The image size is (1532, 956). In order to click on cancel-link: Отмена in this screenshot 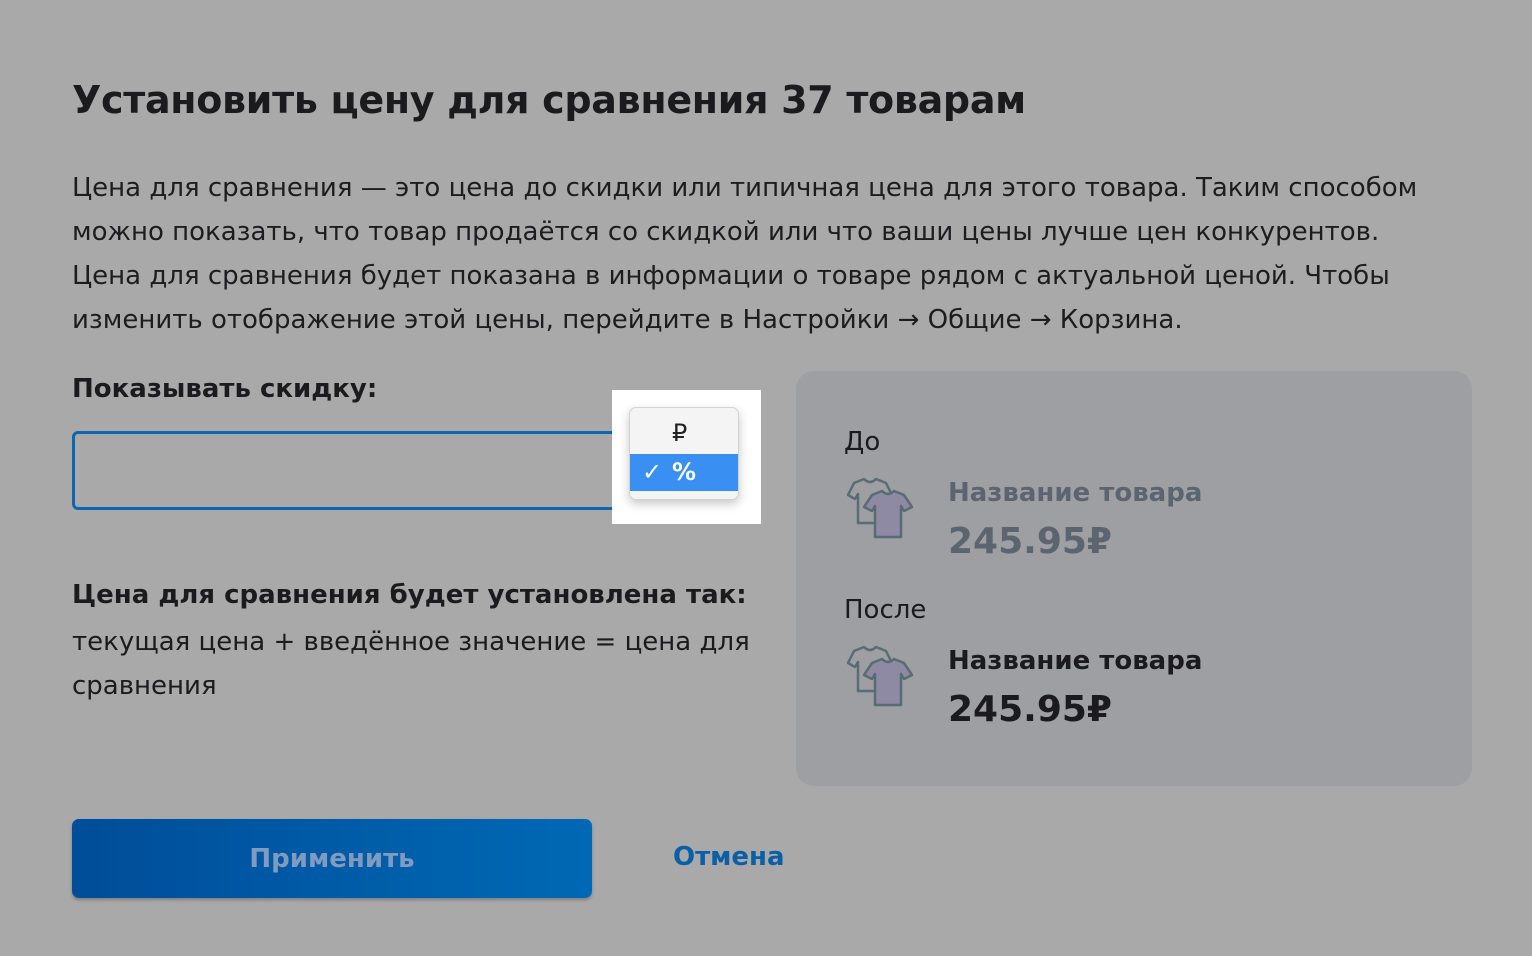, I will do `click(729, 857)`.